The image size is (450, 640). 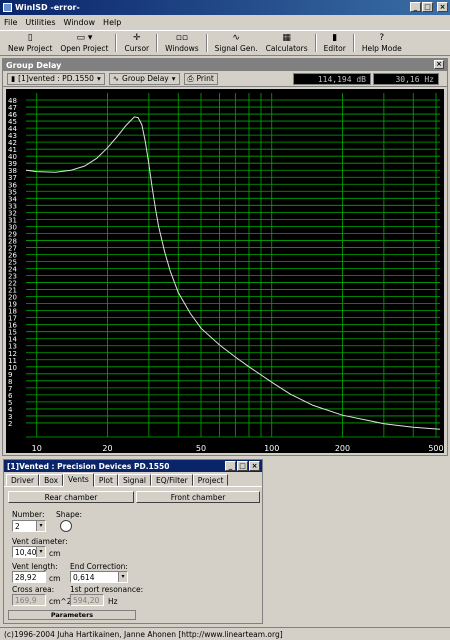 What do you see at coordinates (382, 43) in the screenshot?
I see `help-mode-button: ? Help Mode` at bounding box center [382, 43].